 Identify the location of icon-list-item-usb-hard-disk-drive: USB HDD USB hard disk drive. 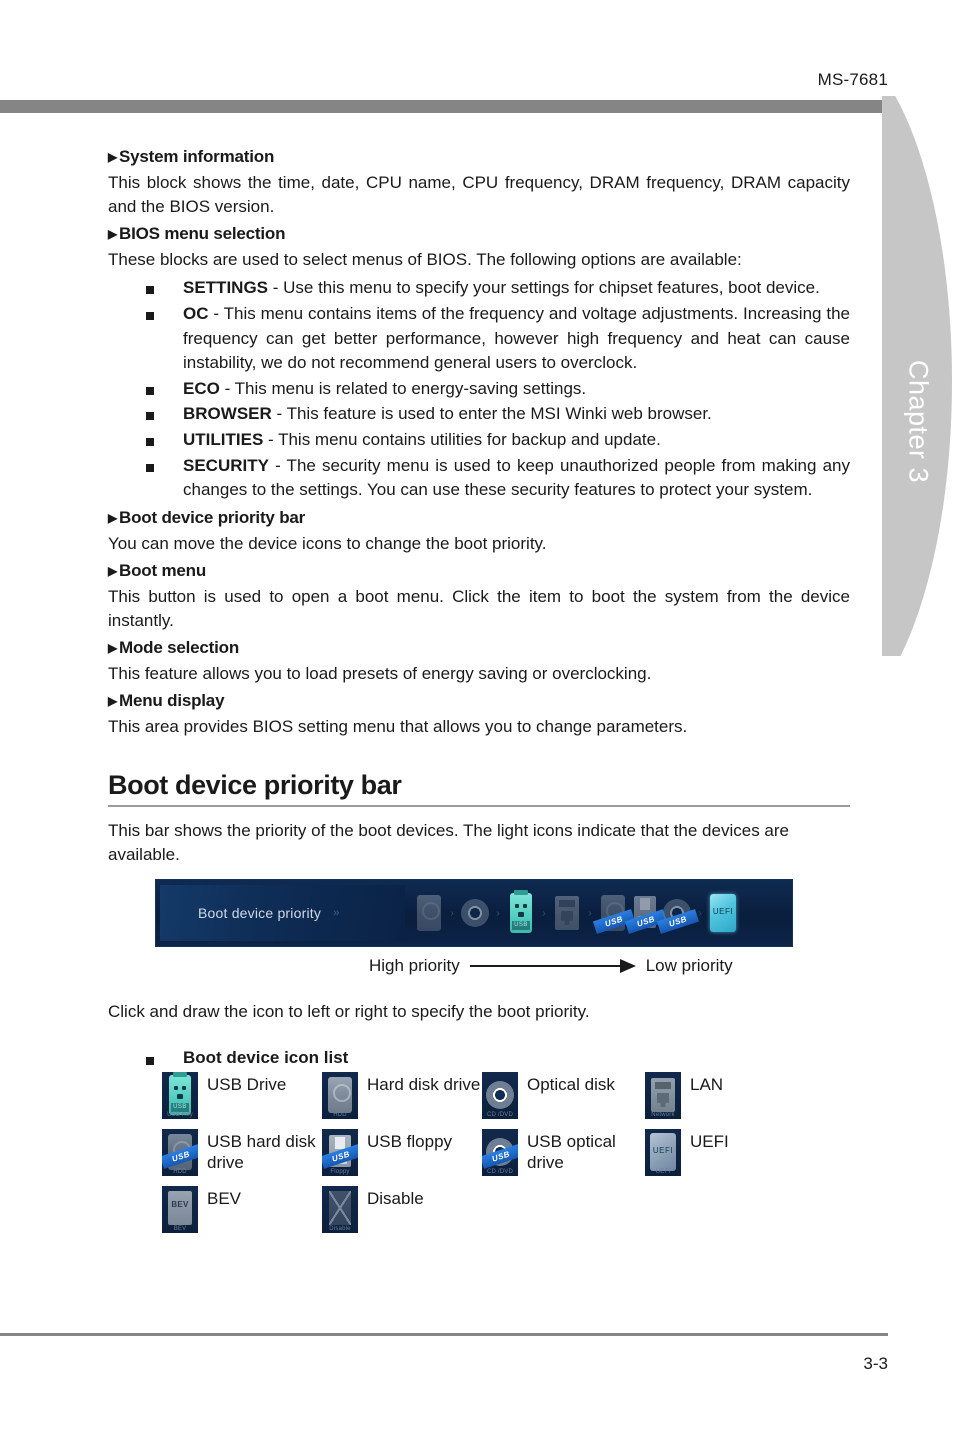
(242, 1153).